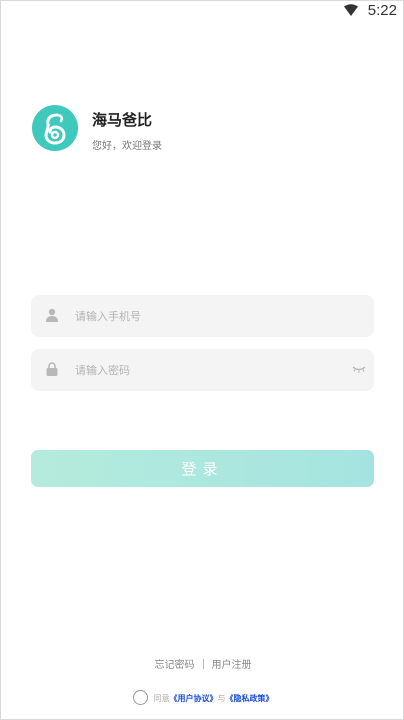 The height and width of the screenshot is (720, 404). Describe the element at coordinates (52, 369) in the screenshot. I see `lock-icon` at that location.